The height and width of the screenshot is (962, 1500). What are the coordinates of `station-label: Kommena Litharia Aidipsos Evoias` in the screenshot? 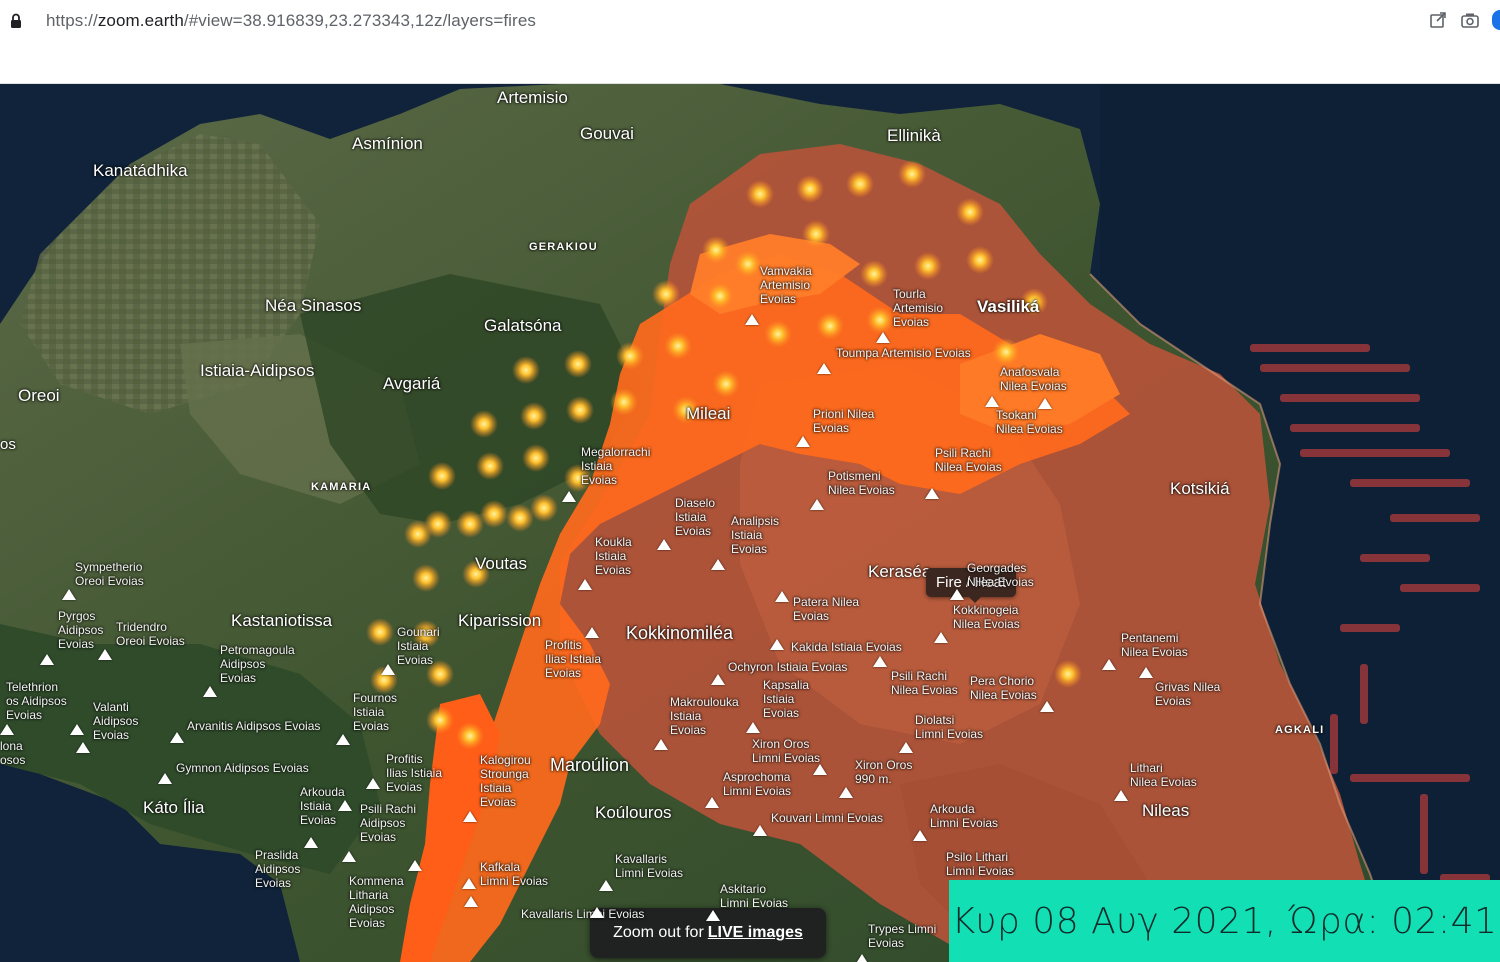 It's located at (376, 902).